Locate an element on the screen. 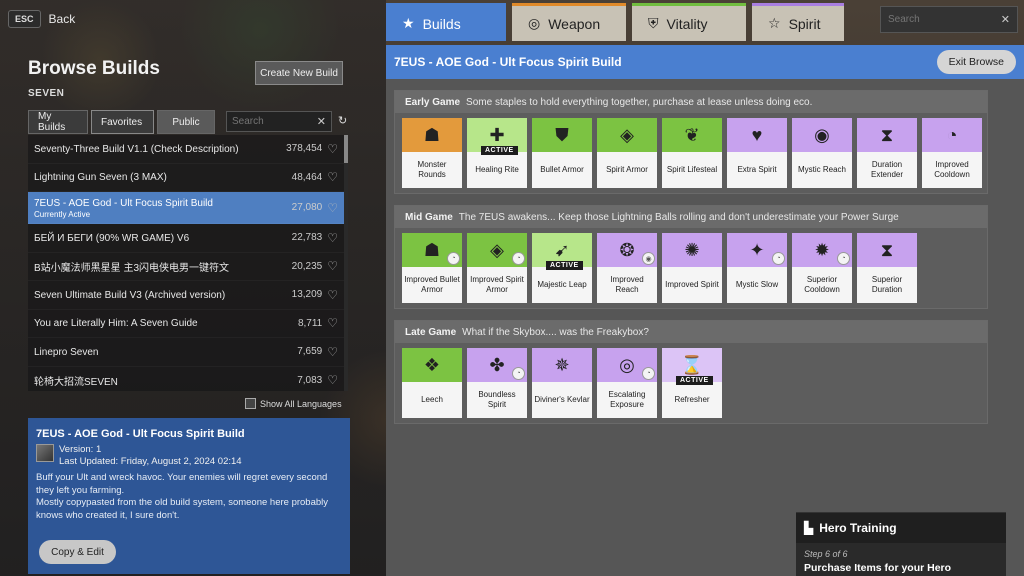  back-label: Back is located at coordinates (62, 19).